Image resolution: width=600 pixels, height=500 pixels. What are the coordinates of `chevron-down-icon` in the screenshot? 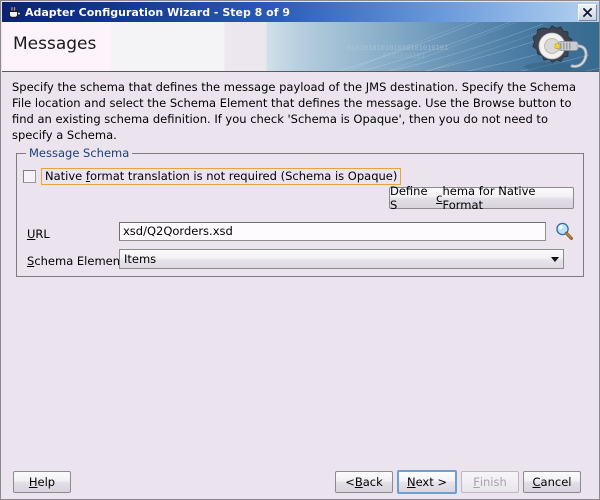 It's located at (555, 259).